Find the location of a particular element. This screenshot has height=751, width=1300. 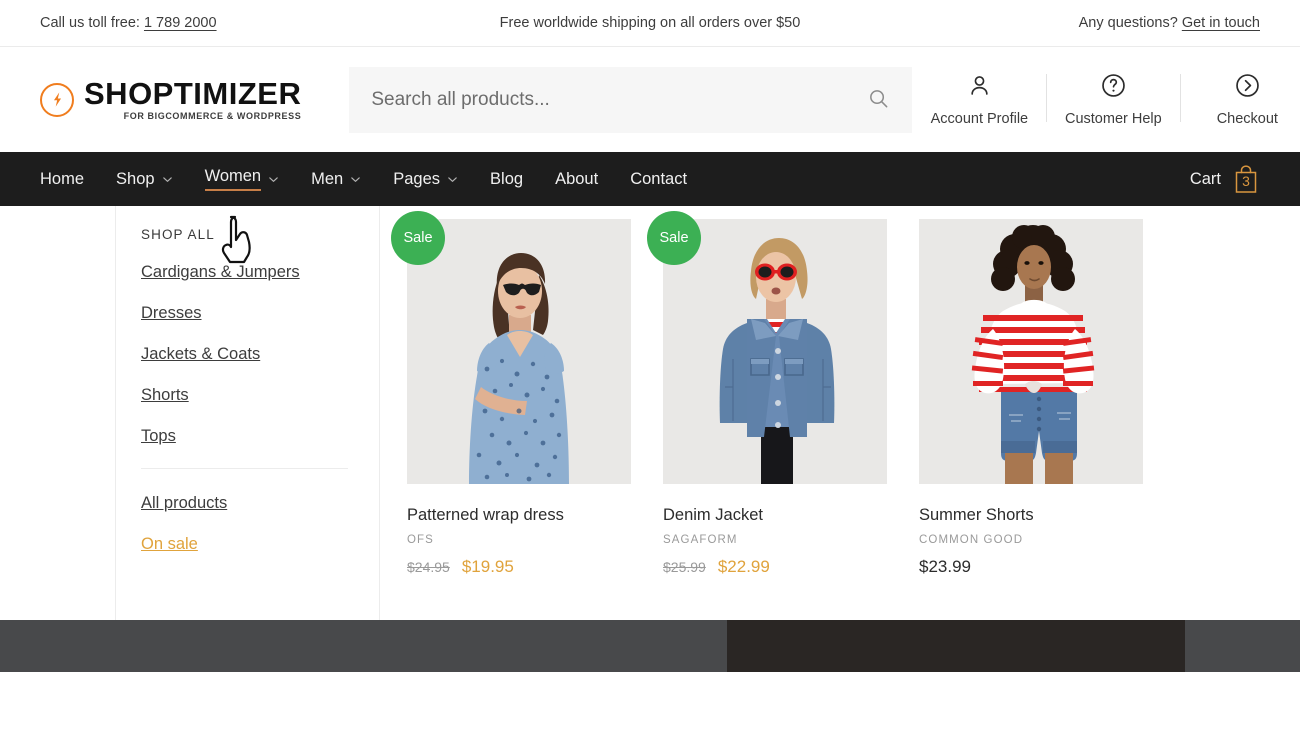

product-title: Summer Shorts is located at coordinates (976, 515).